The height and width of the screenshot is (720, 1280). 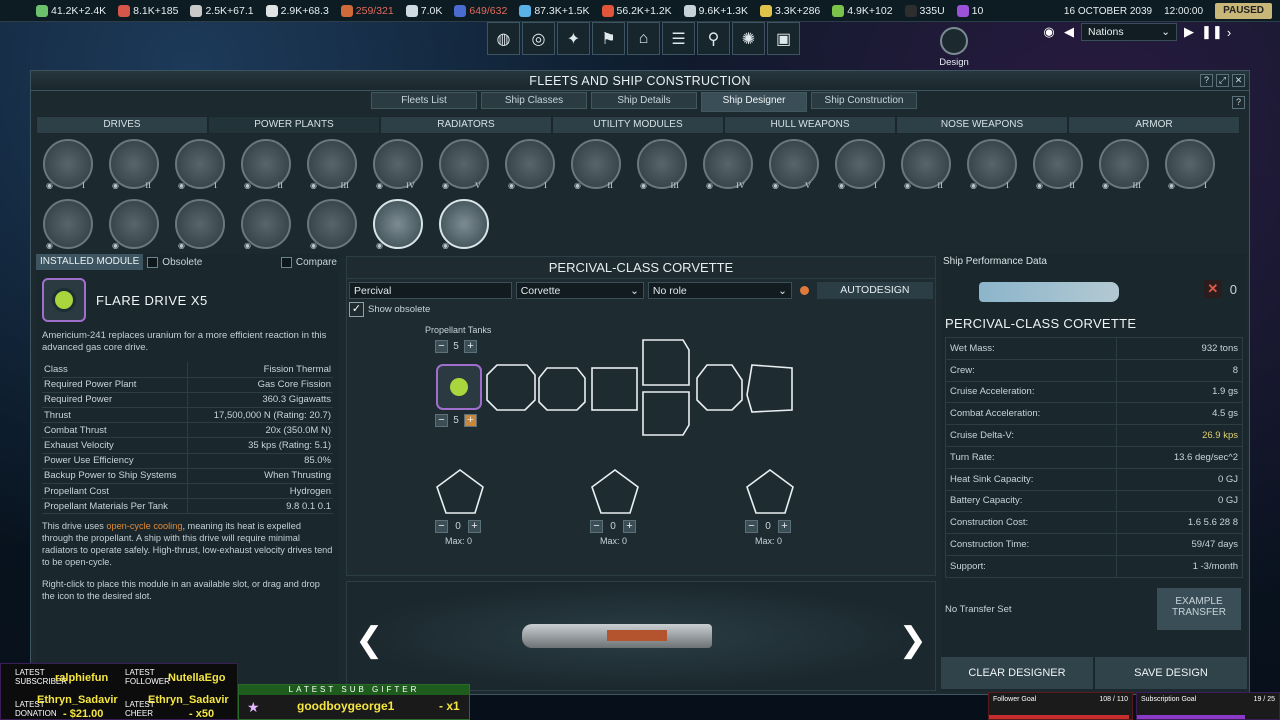 What do you see at coordinates (638, 125) in the screenshot?
I see `category-tab-utility-modules: UTILITY MODULES` at bounding box center [638, 125].